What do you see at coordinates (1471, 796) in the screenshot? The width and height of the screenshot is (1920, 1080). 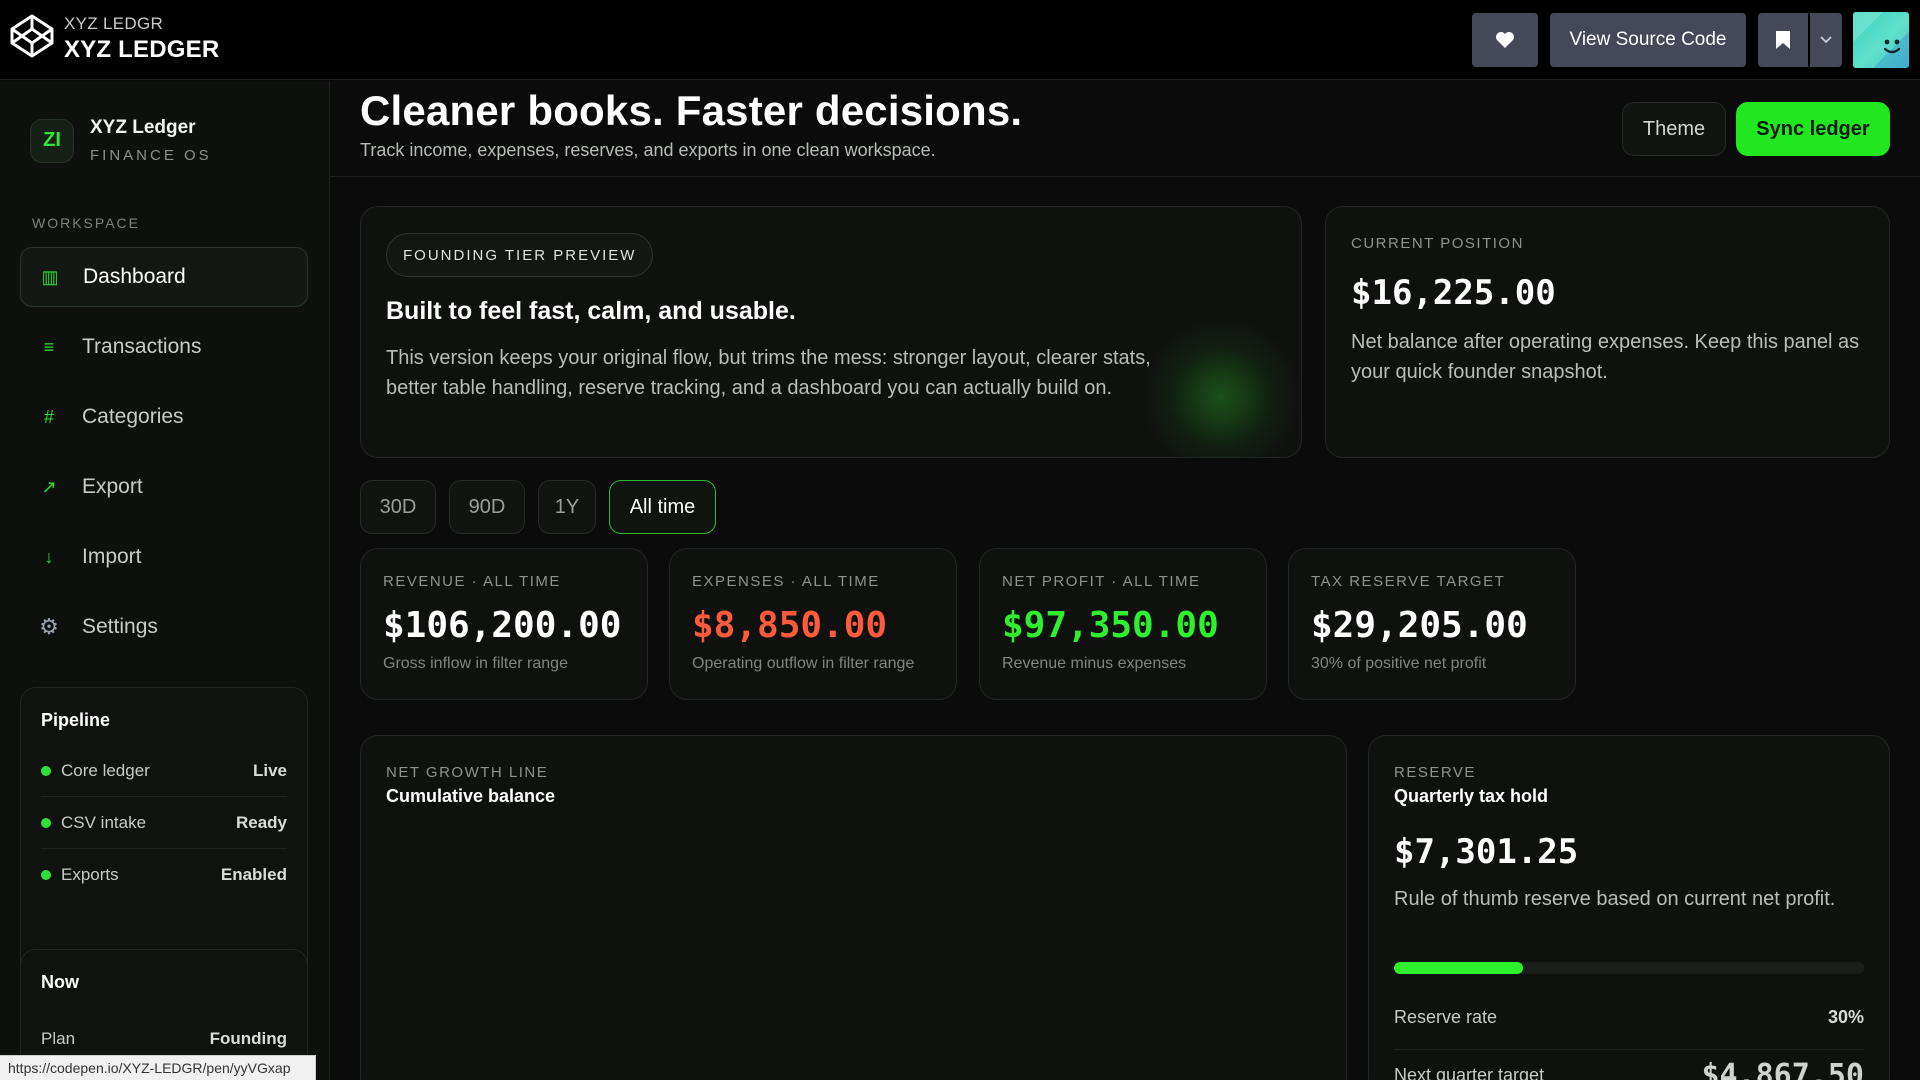 I see `reserve-title: Quarterly tax hold` at bounding box center [1471, 796].